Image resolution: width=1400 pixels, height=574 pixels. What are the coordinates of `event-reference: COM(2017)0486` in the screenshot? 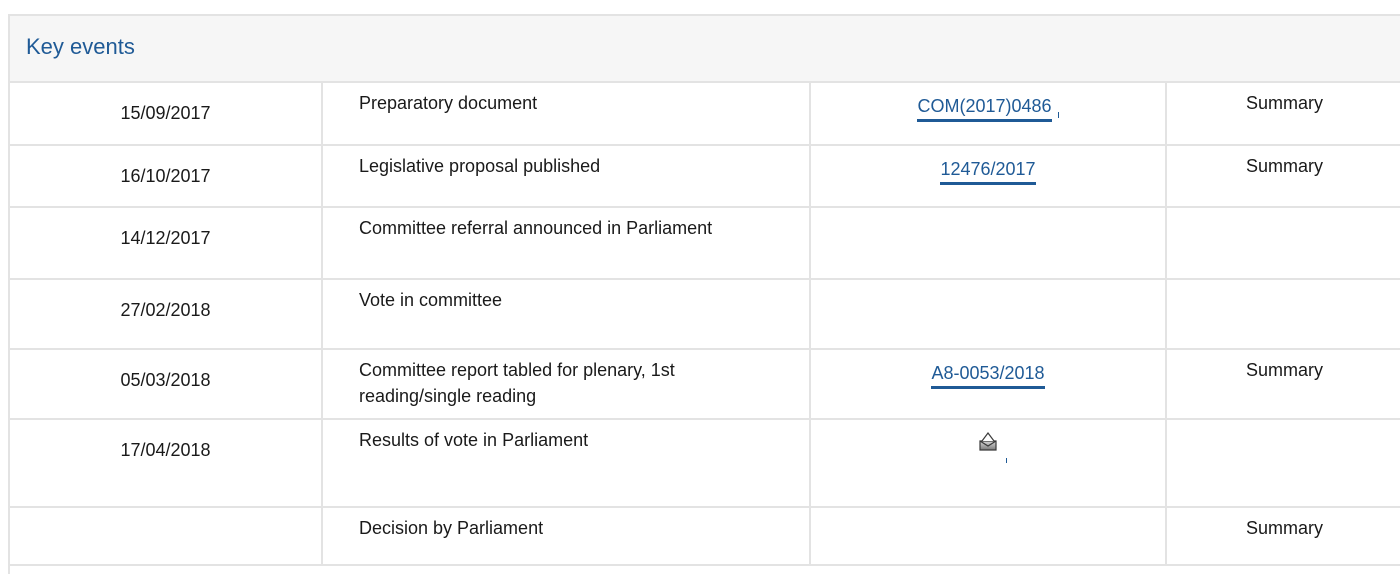 It's located at (988, 114).